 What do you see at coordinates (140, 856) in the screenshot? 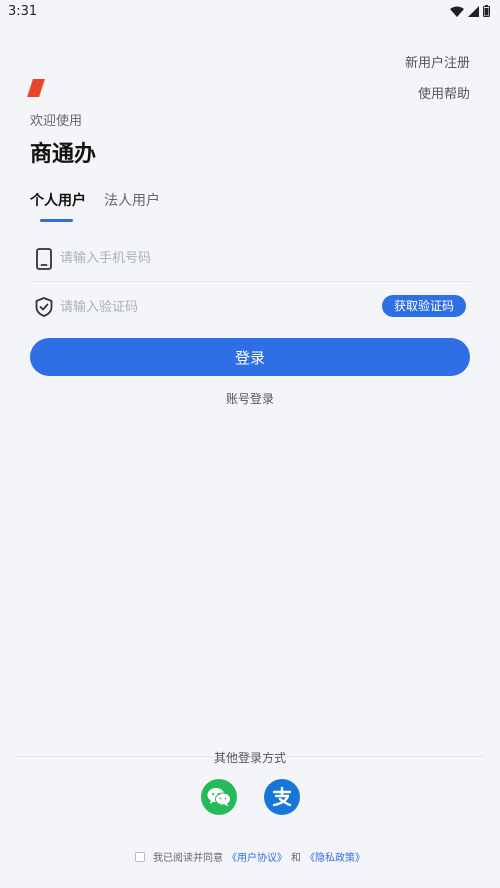
I see `agreement-checkbox` at bounding box center [140, 856].